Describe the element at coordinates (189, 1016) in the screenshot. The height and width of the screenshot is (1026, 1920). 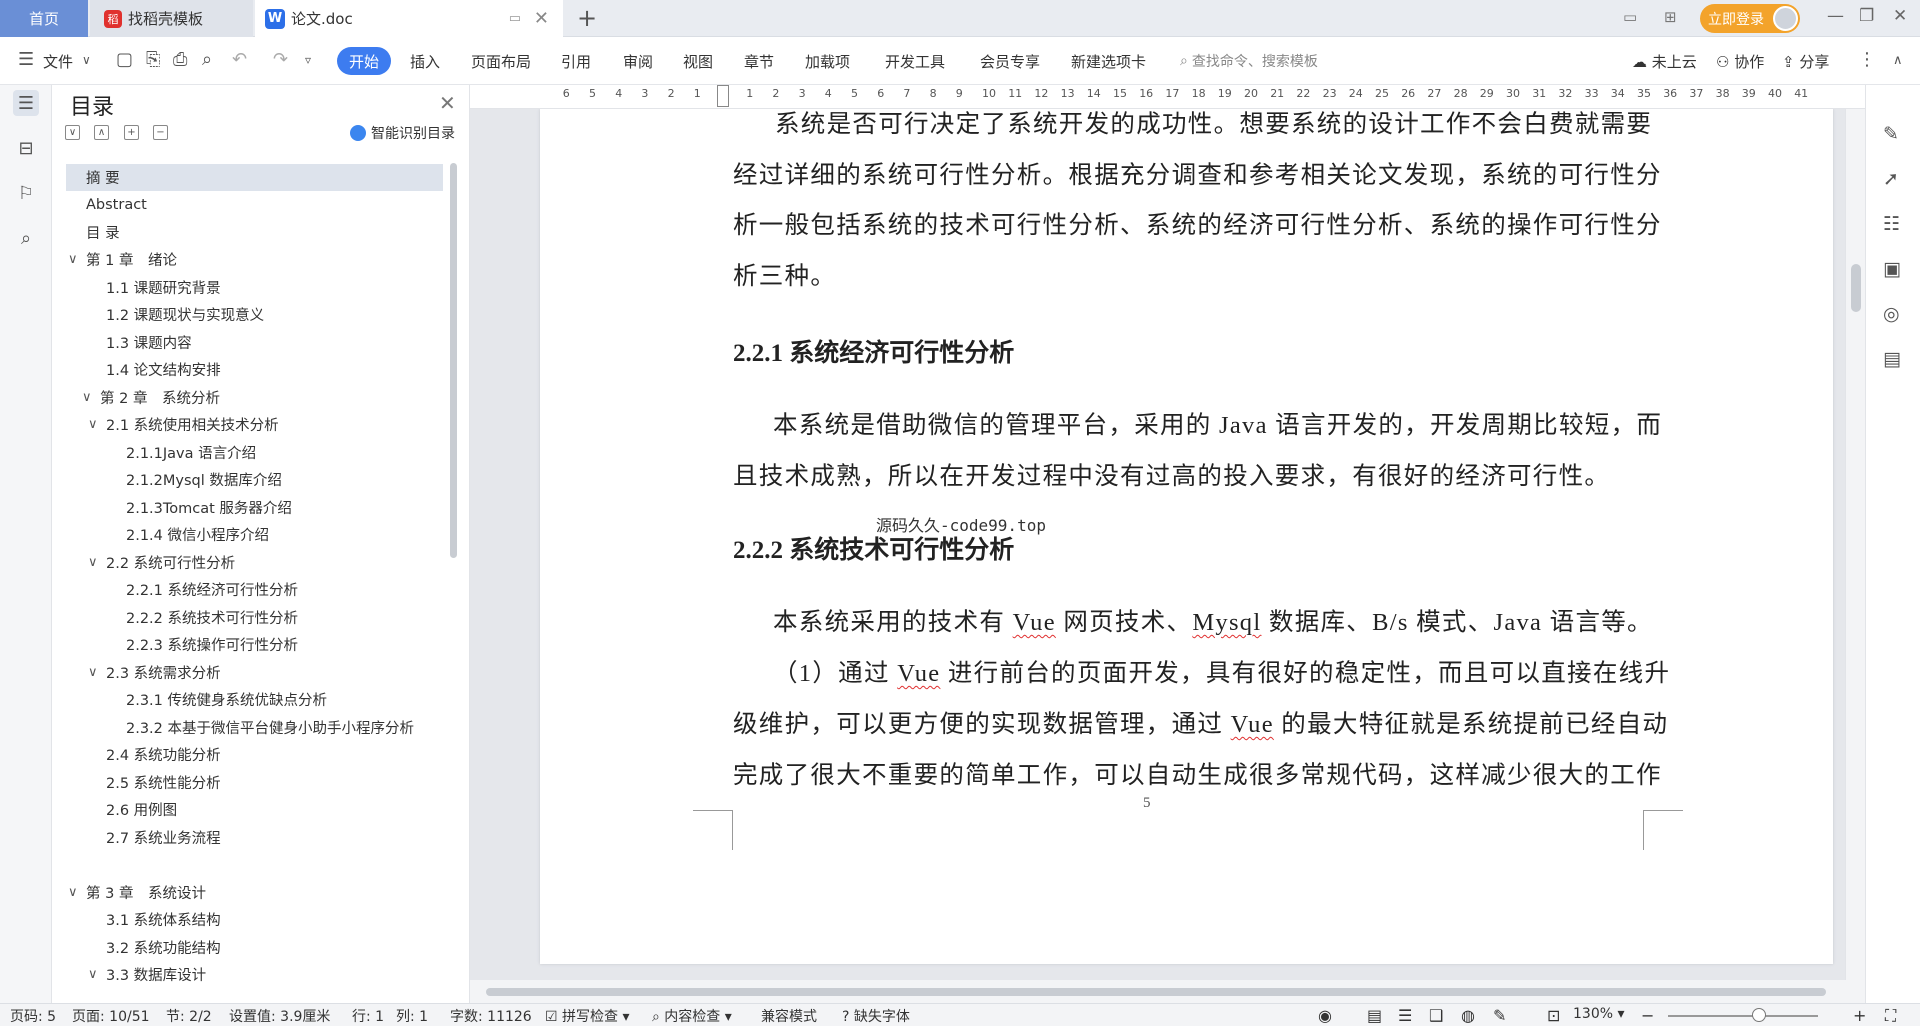
I see `status-section: 节: 2/2` at that location.